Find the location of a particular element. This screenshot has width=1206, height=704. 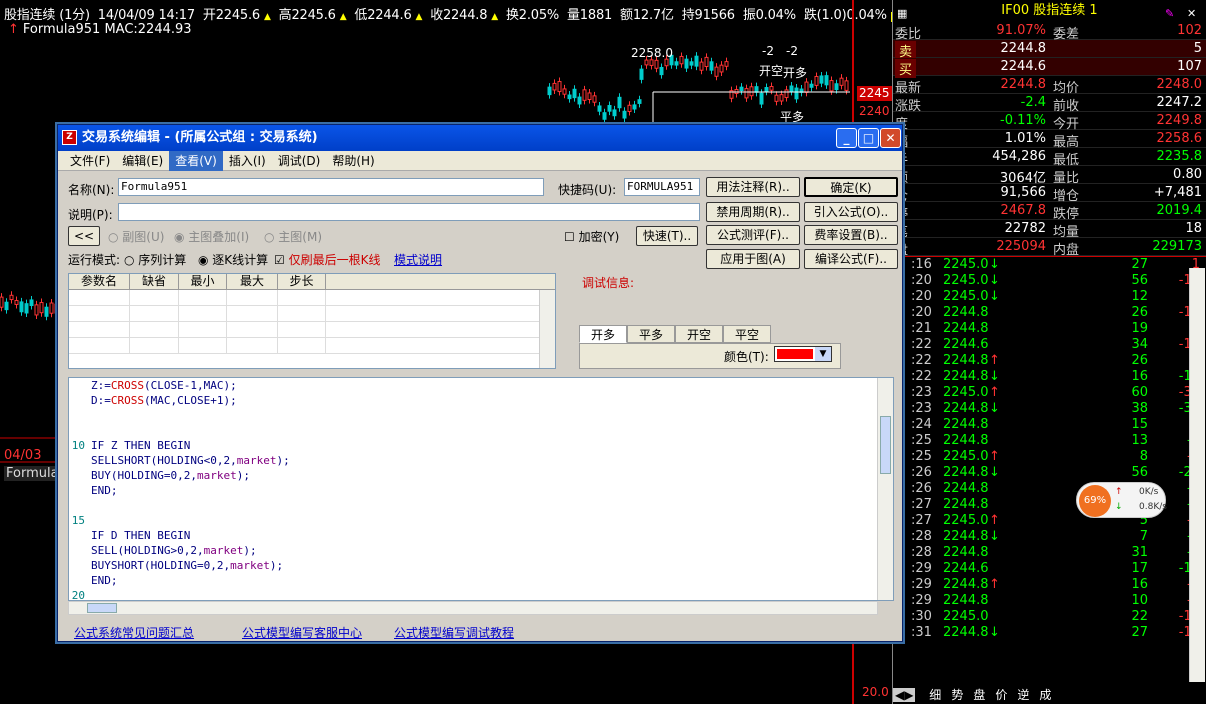

menu-item: 查看(V) is located at coordinates (196, 161).